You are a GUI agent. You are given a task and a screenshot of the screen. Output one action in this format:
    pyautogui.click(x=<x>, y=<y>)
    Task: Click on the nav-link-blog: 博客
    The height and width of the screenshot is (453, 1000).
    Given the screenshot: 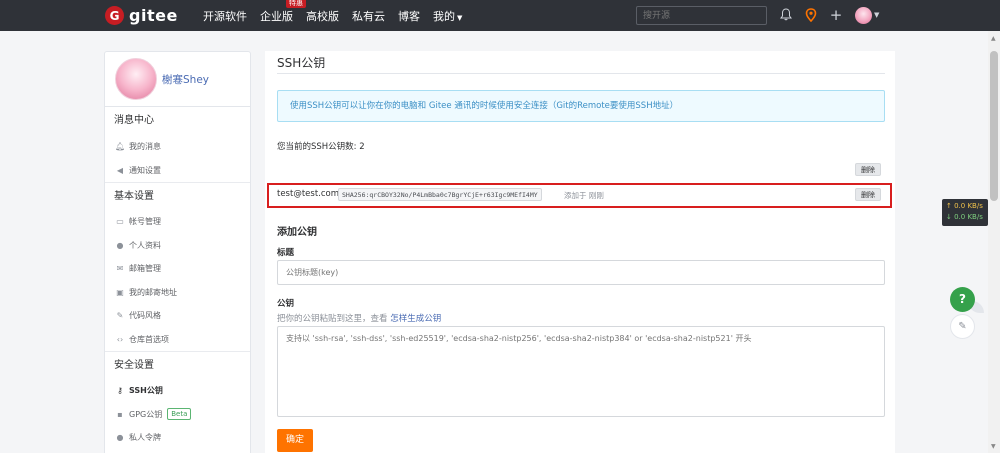 What is the action you would take?
    pyautogui.click(x=409, y=16)
    